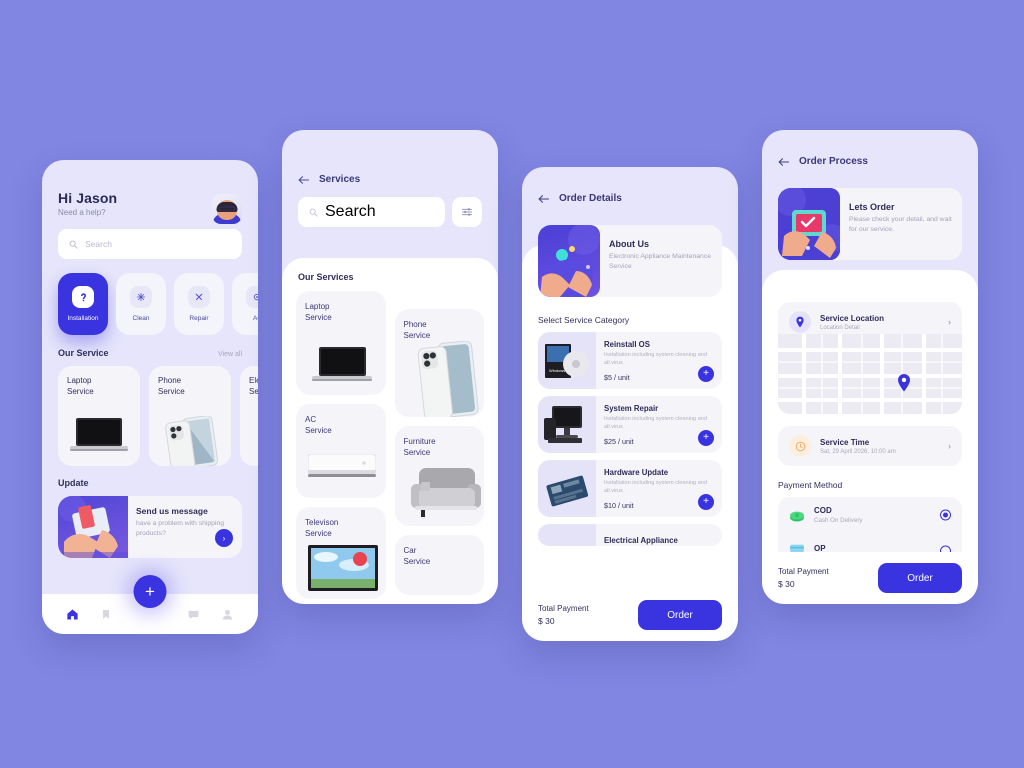 This screenshot has width=1024, height=768. What do you see at coordinates (150, 591) in the screenshot?
I see `add-fab-button: +` at bounding box center [150, 591].